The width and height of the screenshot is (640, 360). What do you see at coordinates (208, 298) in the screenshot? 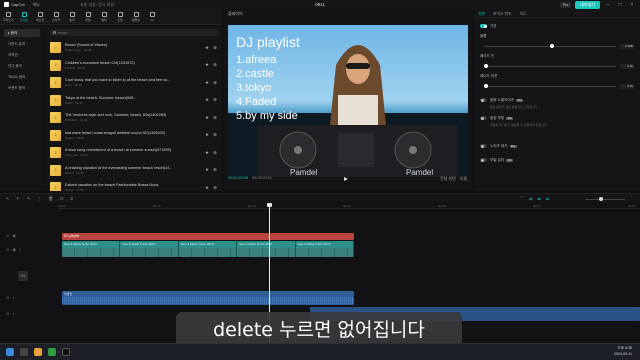
I see `audio-clip: 이방인` at bounding box center [208, 298].